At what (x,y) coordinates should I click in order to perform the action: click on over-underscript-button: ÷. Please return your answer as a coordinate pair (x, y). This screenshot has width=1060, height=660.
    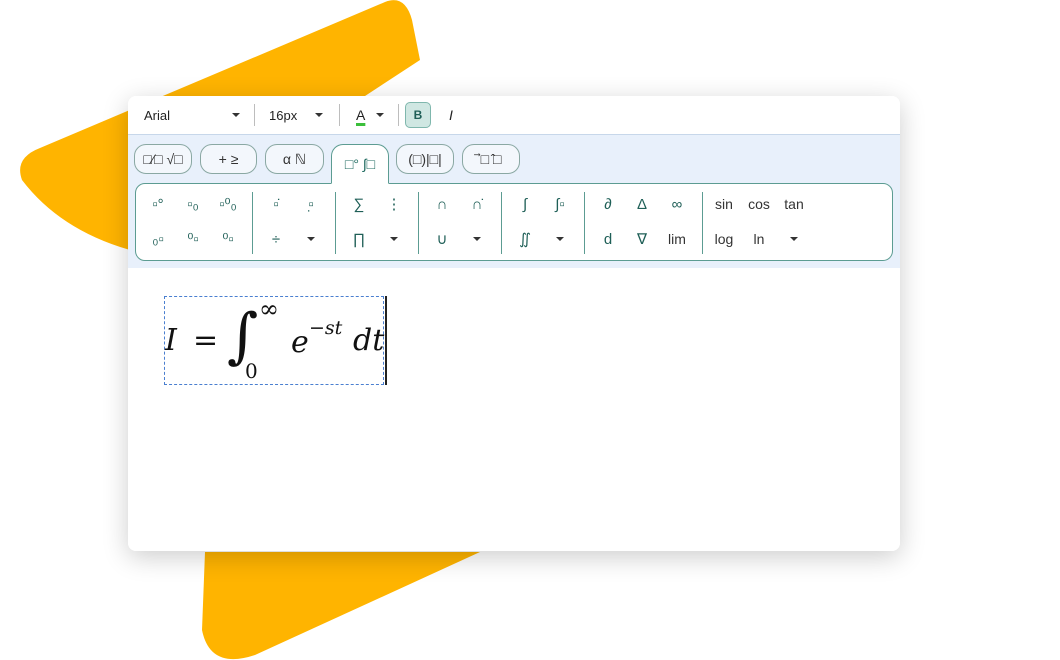
    Looking at the image, I should click on (276, 239).